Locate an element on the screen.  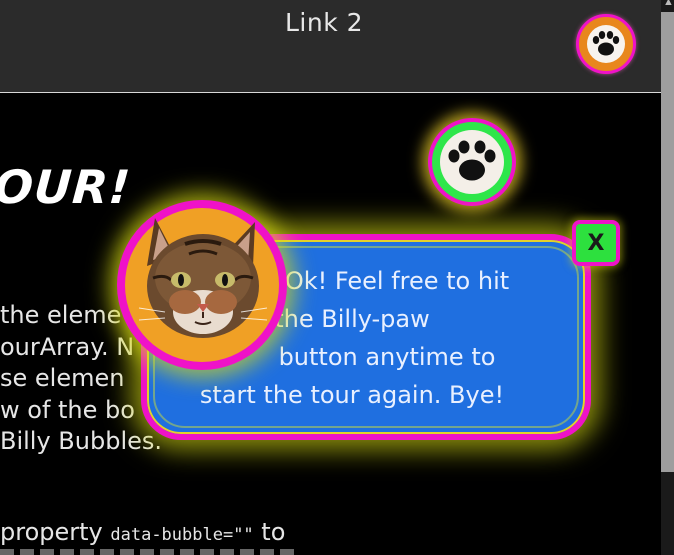
close-bubble-button: X is located at coordinates (596, 243).